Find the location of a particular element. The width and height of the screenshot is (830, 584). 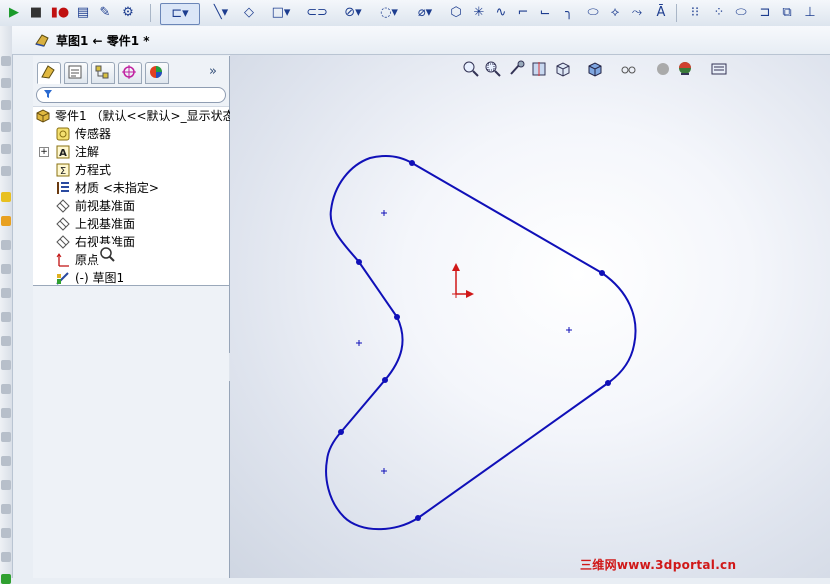

section-view-icon is located at coordinates (539, 69).